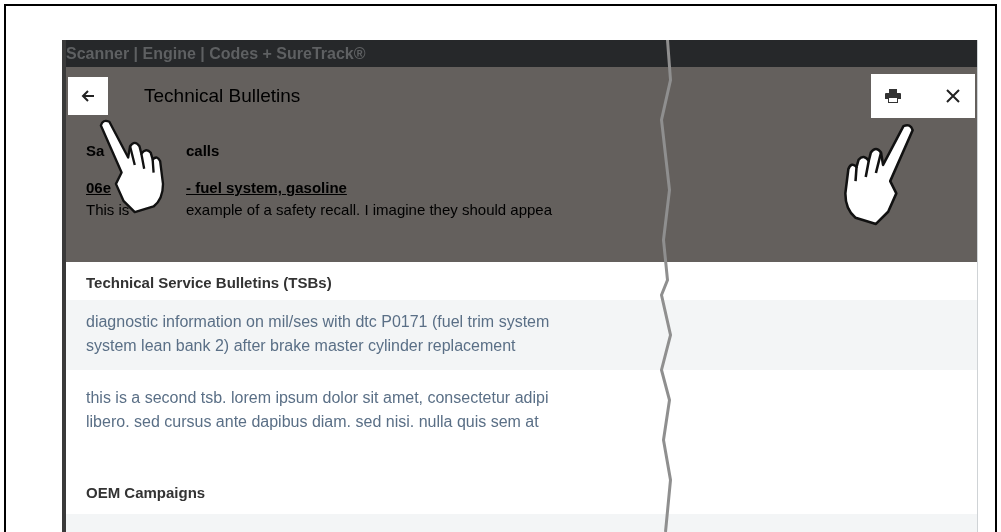 This screenshot has width=1001, height=532. I want to click on recall-description: example of a safety recall. I imagine they should appea, so click(369, 210).